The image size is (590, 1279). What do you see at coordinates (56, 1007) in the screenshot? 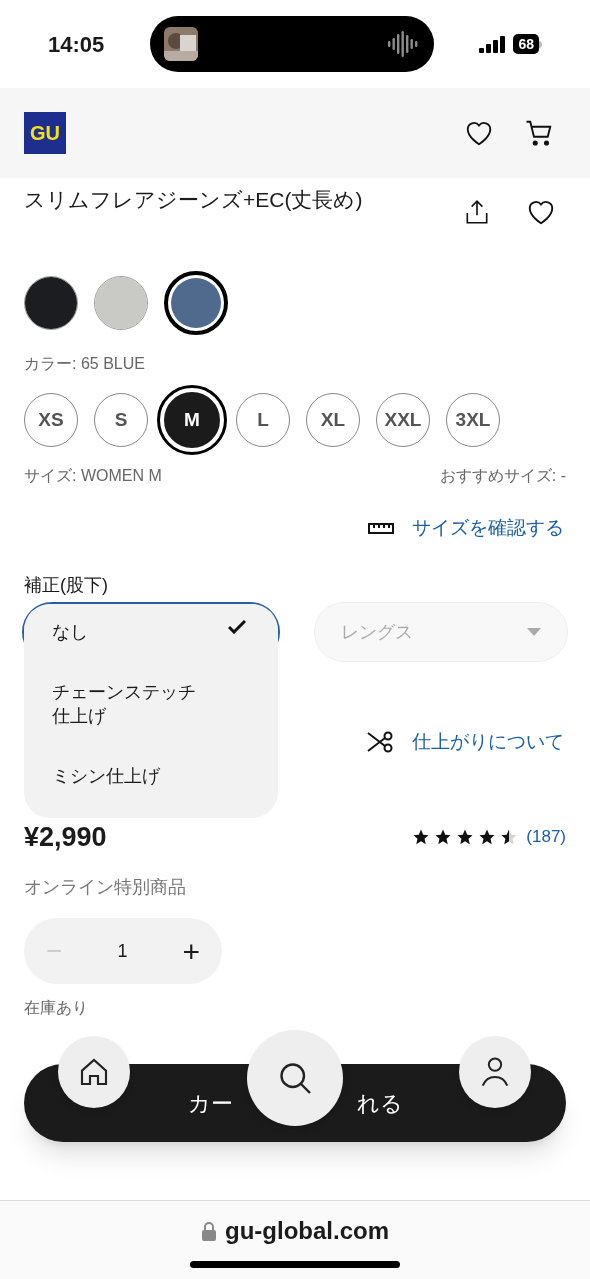
I see `stock-status: 在庫あり` at bounding box center [56, 1007].